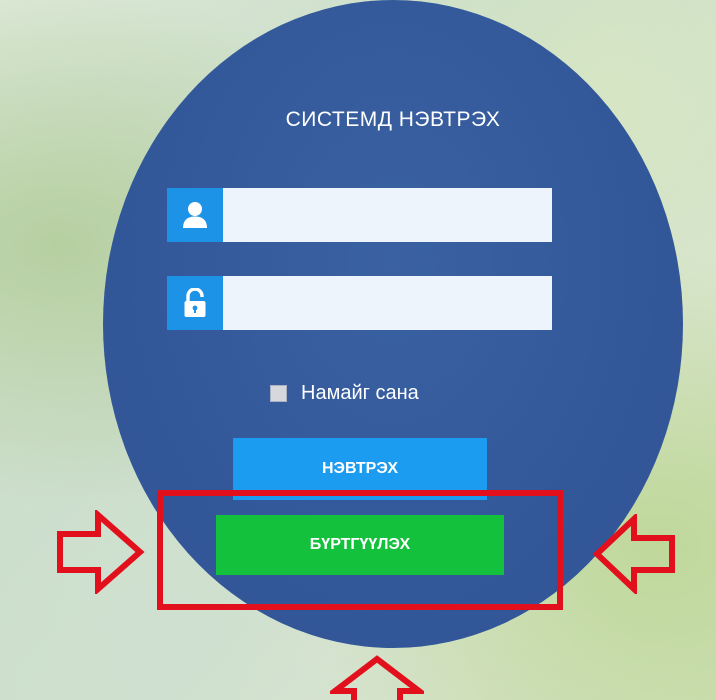 The image size is (716, 700). I want to click on username-field, so click(359, 215).